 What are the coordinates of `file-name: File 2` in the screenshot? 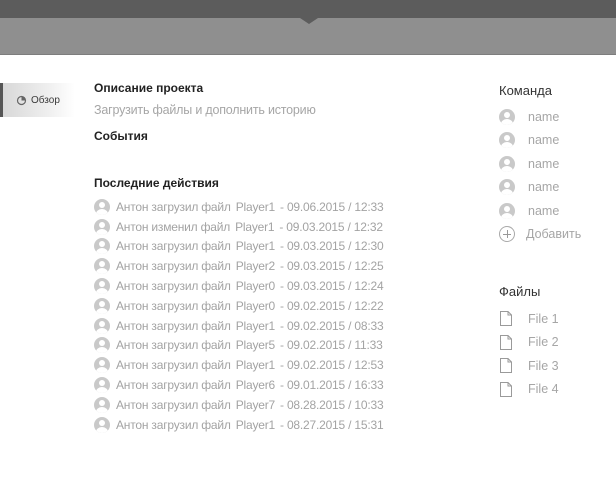 It's located at (543, 342).